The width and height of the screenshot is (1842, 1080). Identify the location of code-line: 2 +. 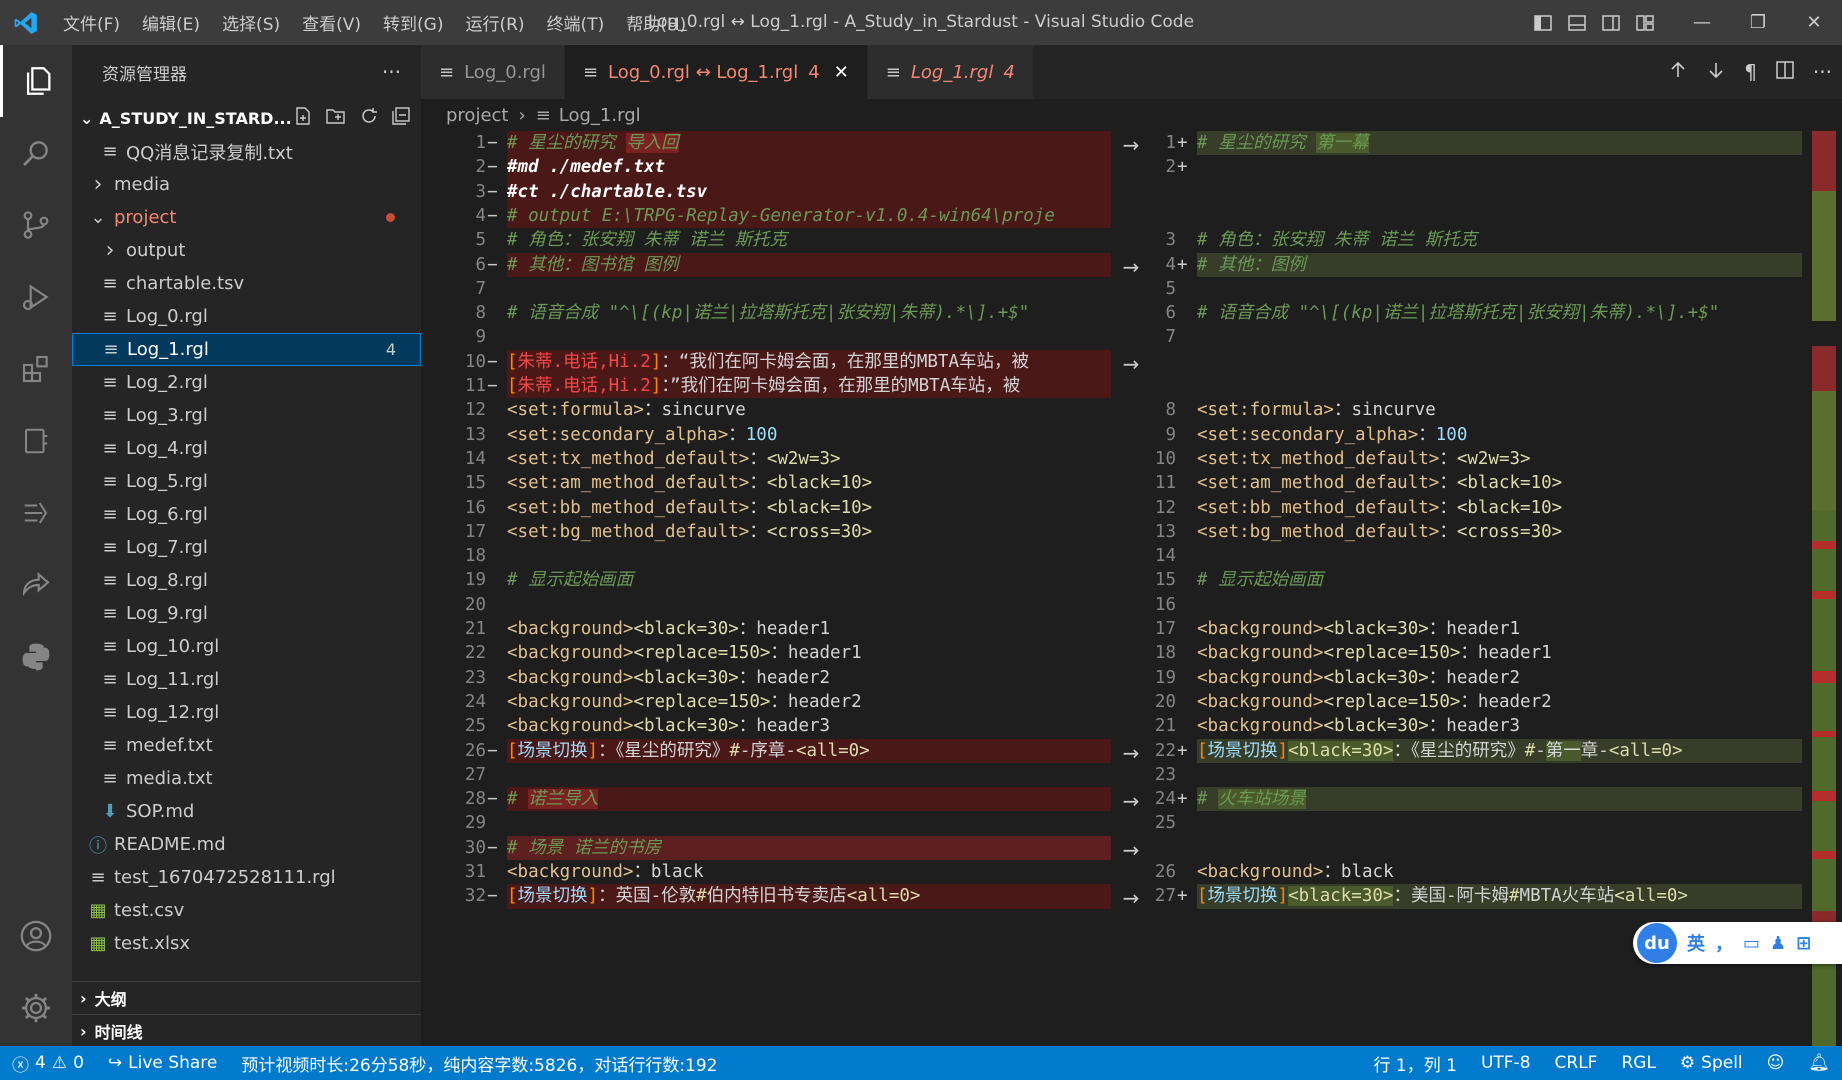
(1476, 167).